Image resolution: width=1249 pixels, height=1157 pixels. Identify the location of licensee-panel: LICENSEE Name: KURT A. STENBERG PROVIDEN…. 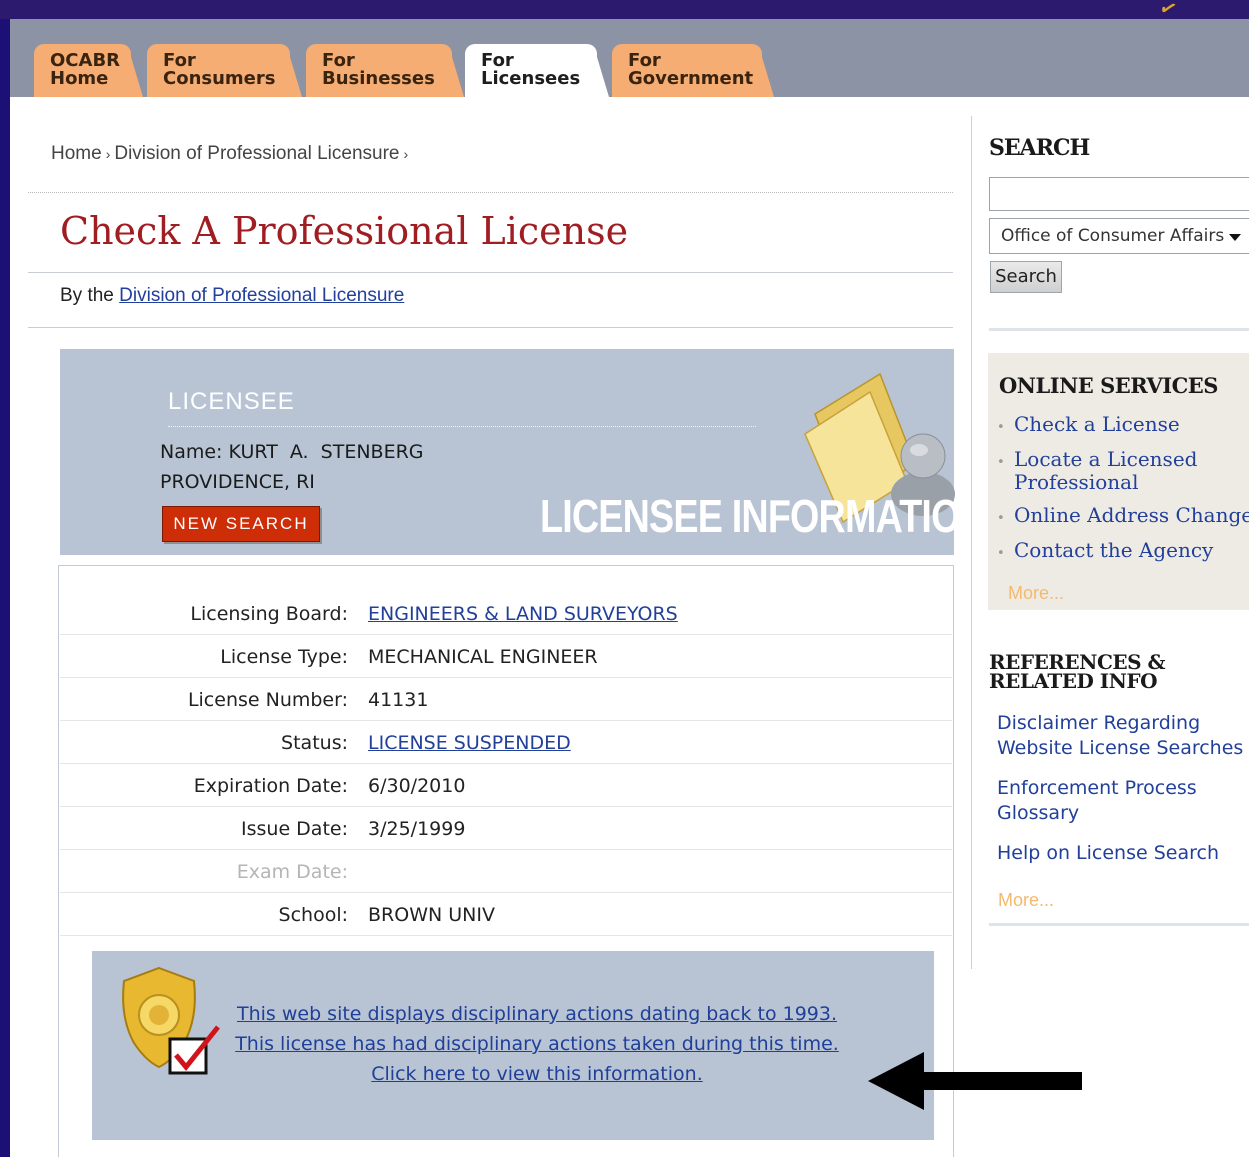
(523, 452).